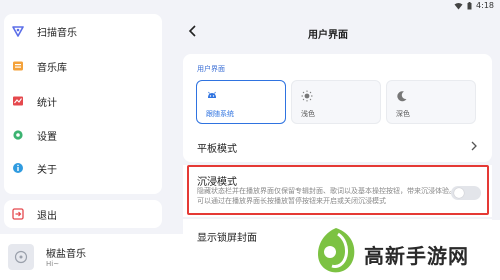  I want to click on tablet-mode-row: 平板模式, so click(217, 147).